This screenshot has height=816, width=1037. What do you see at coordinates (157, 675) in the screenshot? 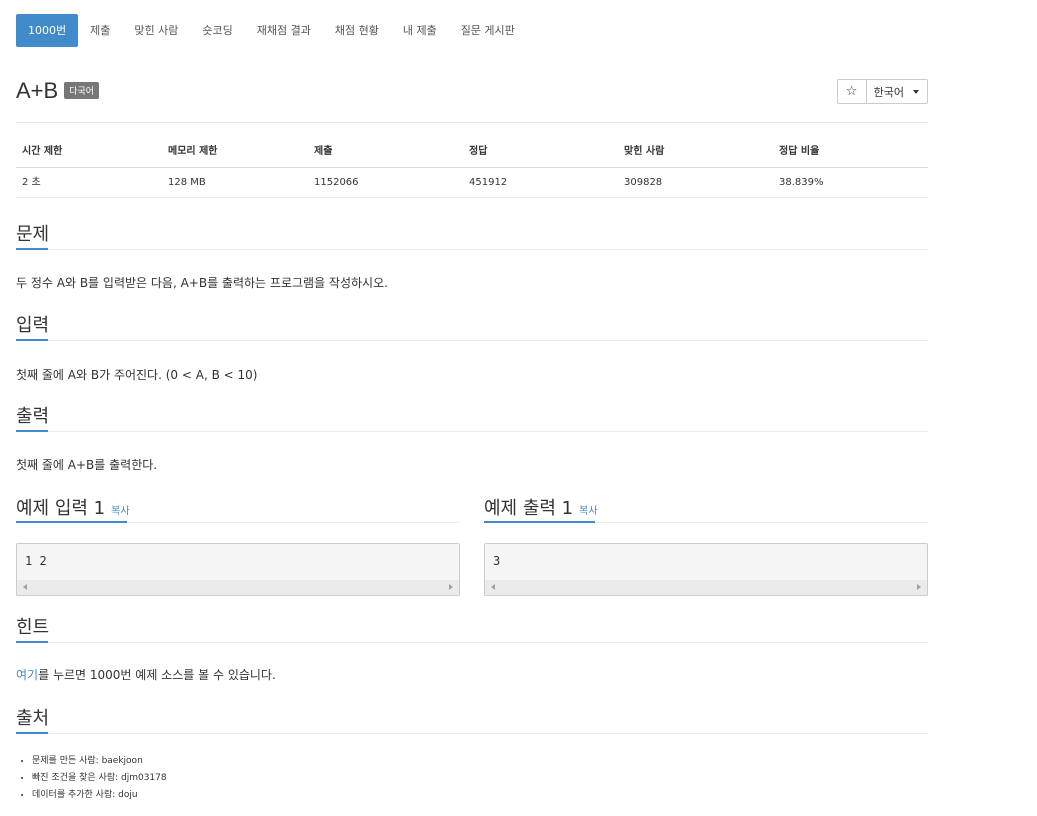
I see `hint-description: 를 누르면 1000번 예제 소스를 볼 수 있습니다.` at bounding box center [157, 675].